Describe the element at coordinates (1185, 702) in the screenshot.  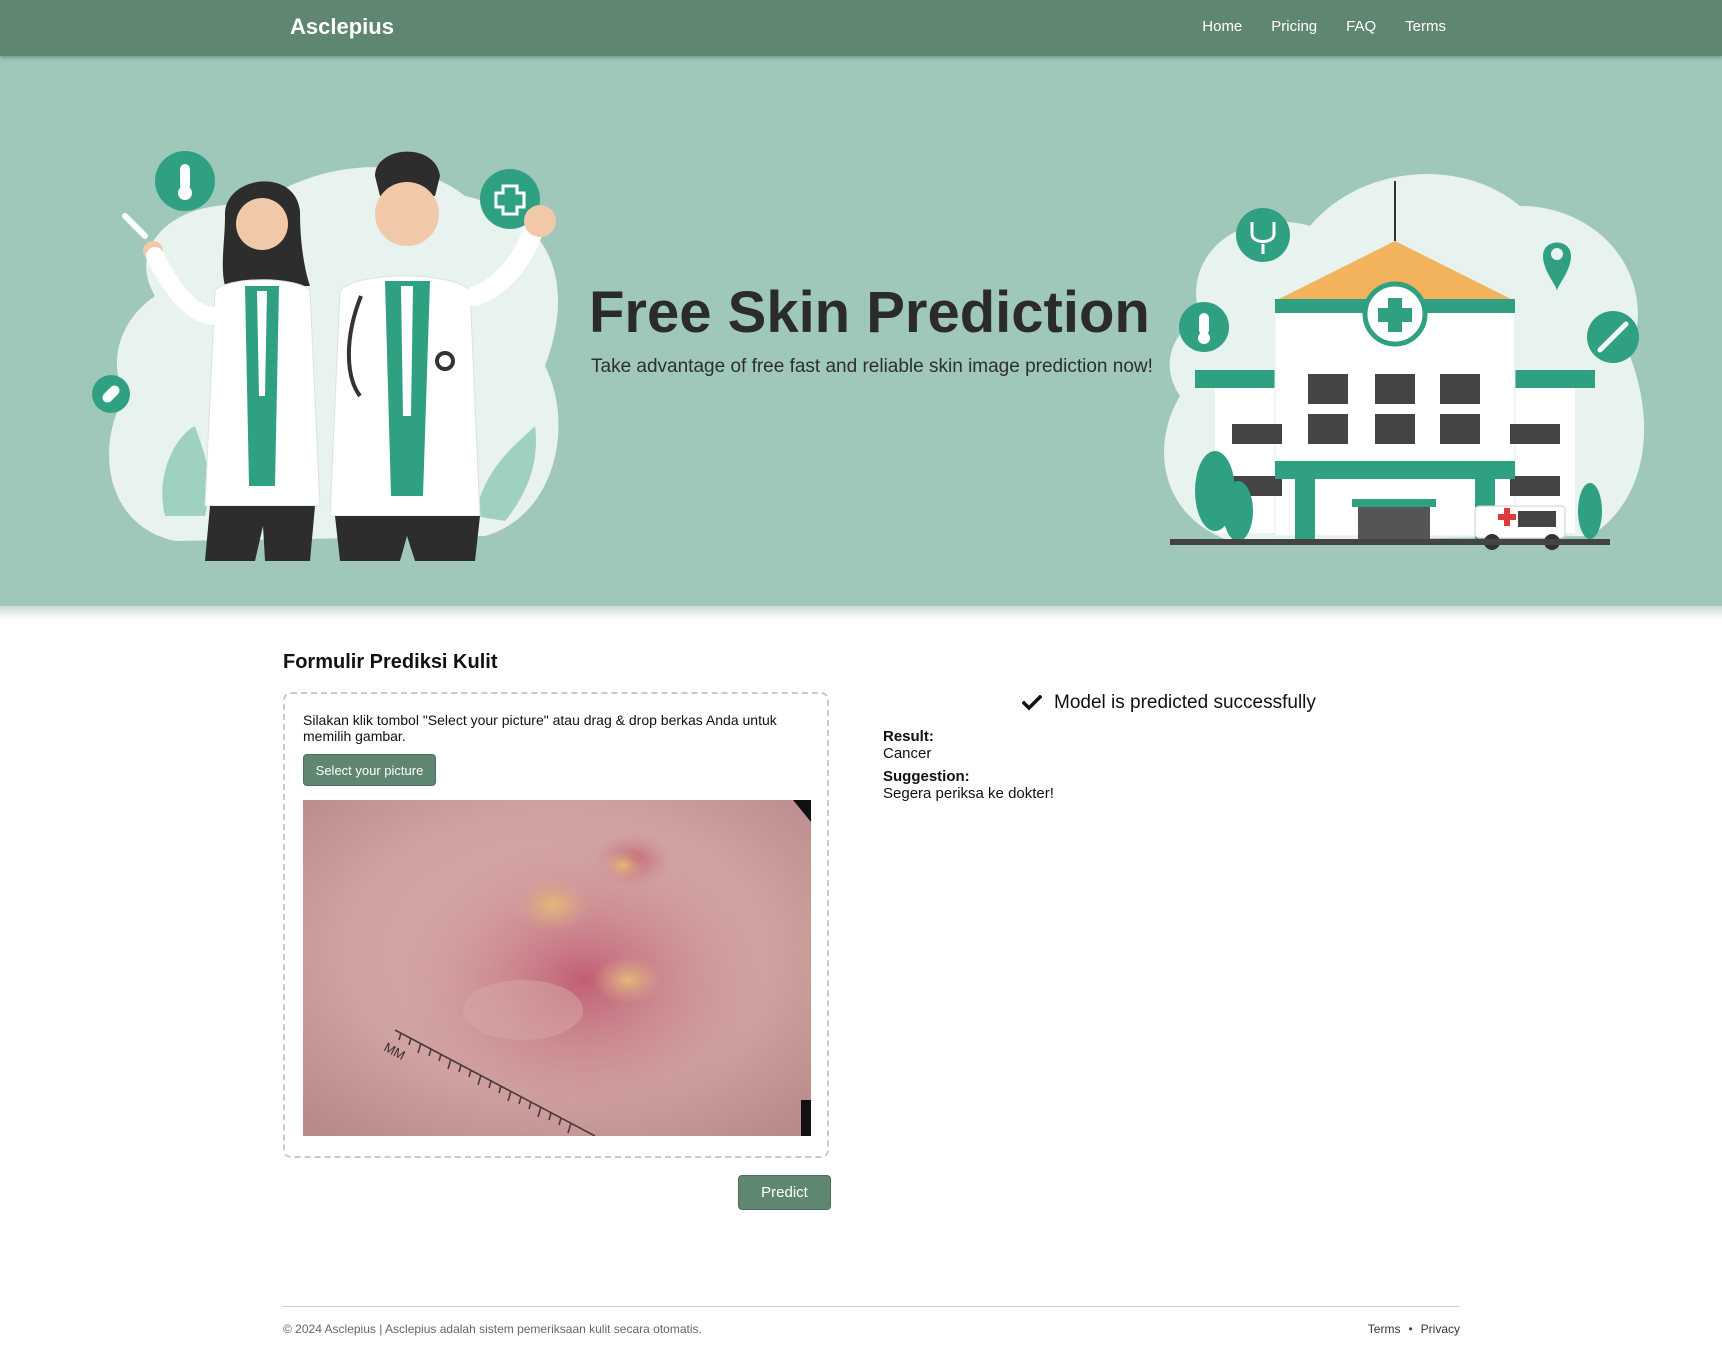
I see `success-text: Model is predicted successfully` at that location.